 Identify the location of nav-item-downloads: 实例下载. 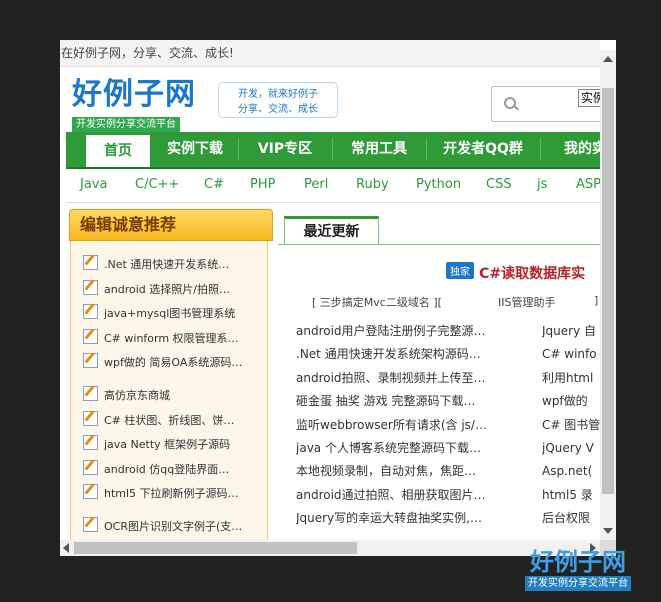
(195, 149).